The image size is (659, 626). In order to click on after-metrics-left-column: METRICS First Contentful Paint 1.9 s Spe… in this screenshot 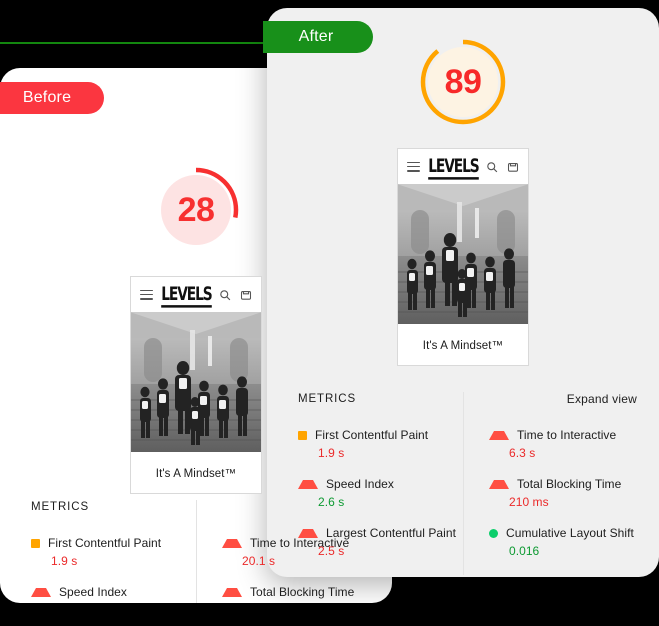, I will do `click(365, 483)`.